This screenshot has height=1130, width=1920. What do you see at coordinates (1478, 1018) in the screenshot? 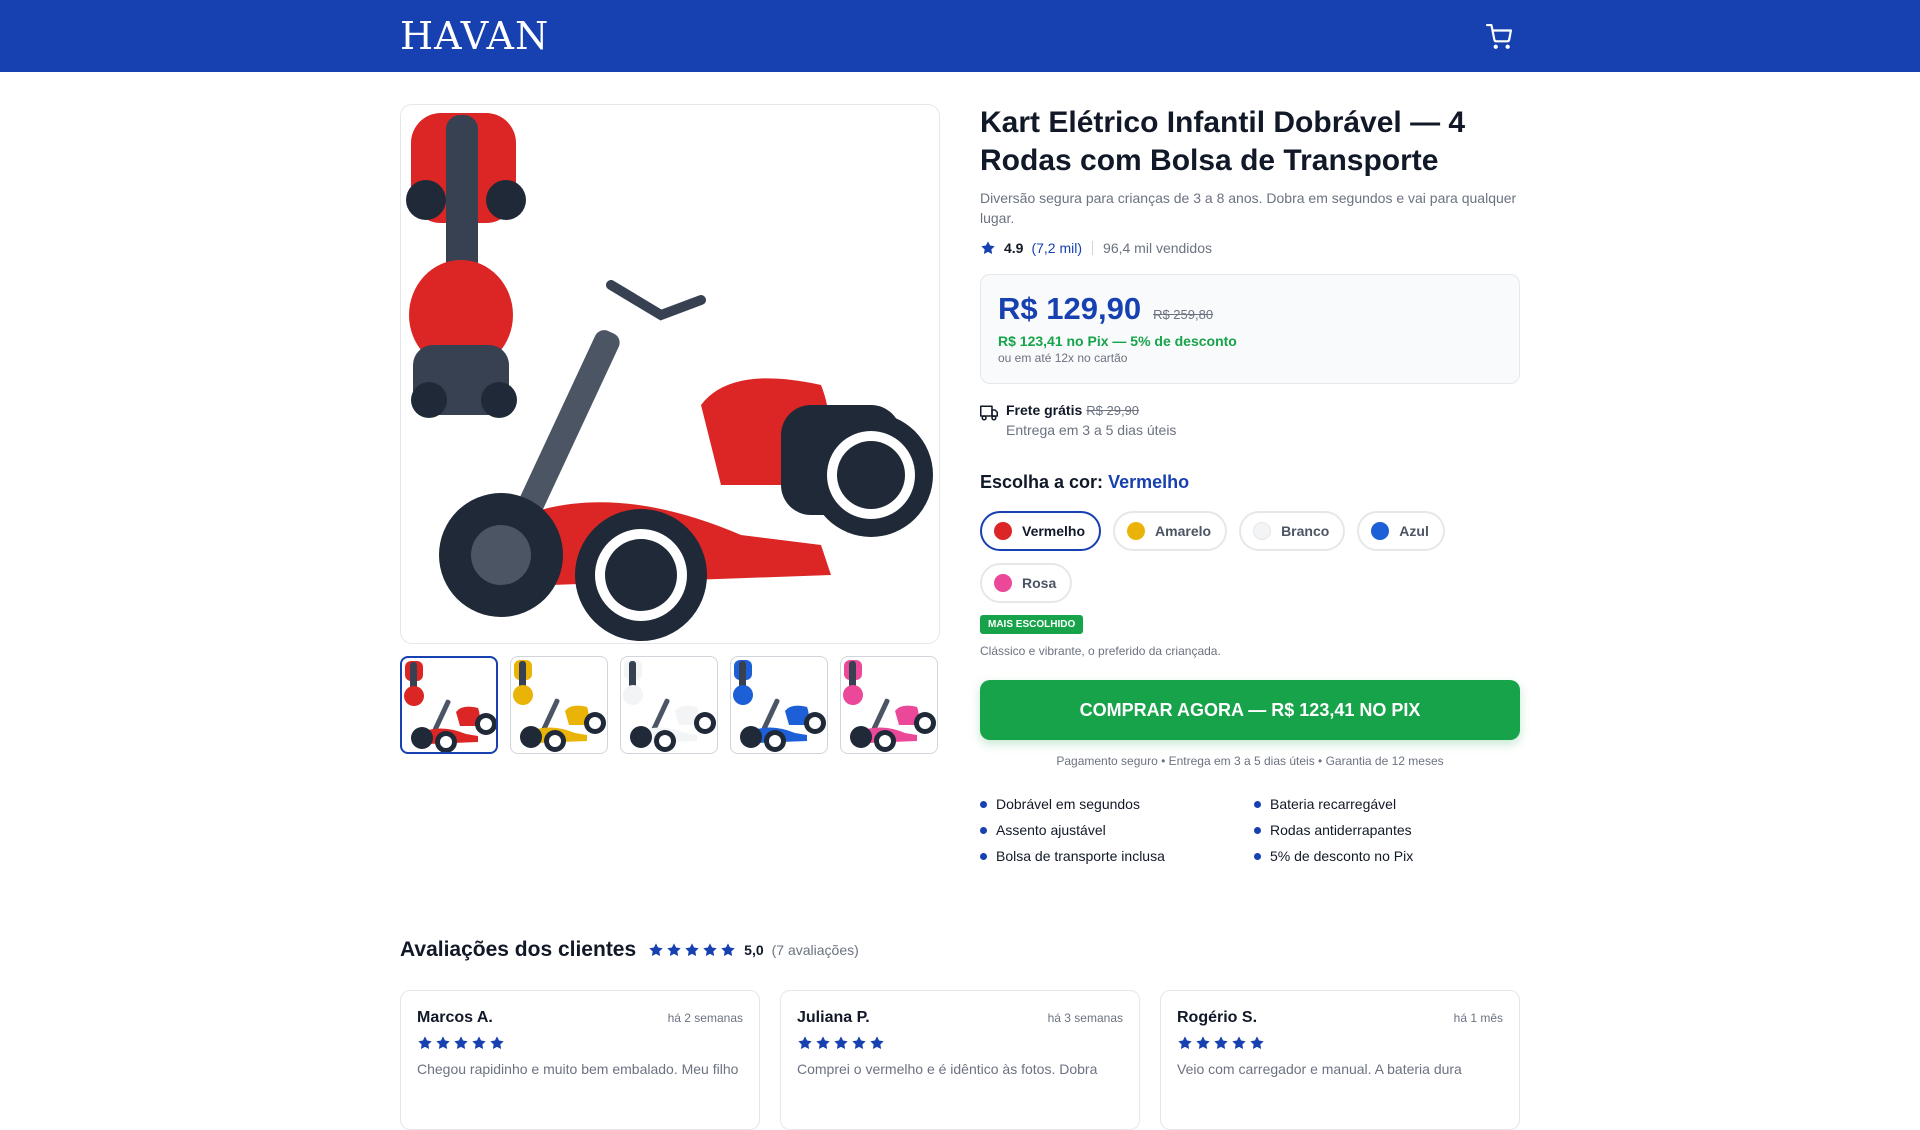
I see `review-date: há 1 mês` at bounding box center [1478, 1018].